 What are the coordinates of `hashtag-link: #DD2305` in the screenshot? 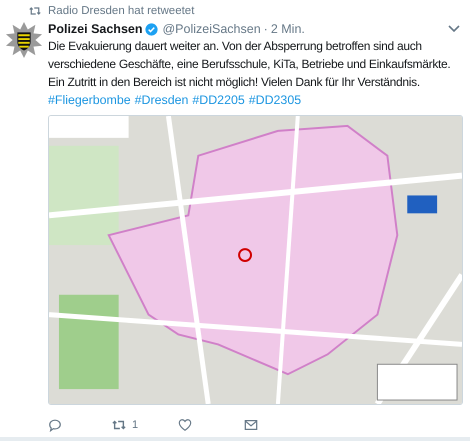 It's located at (275, 100).